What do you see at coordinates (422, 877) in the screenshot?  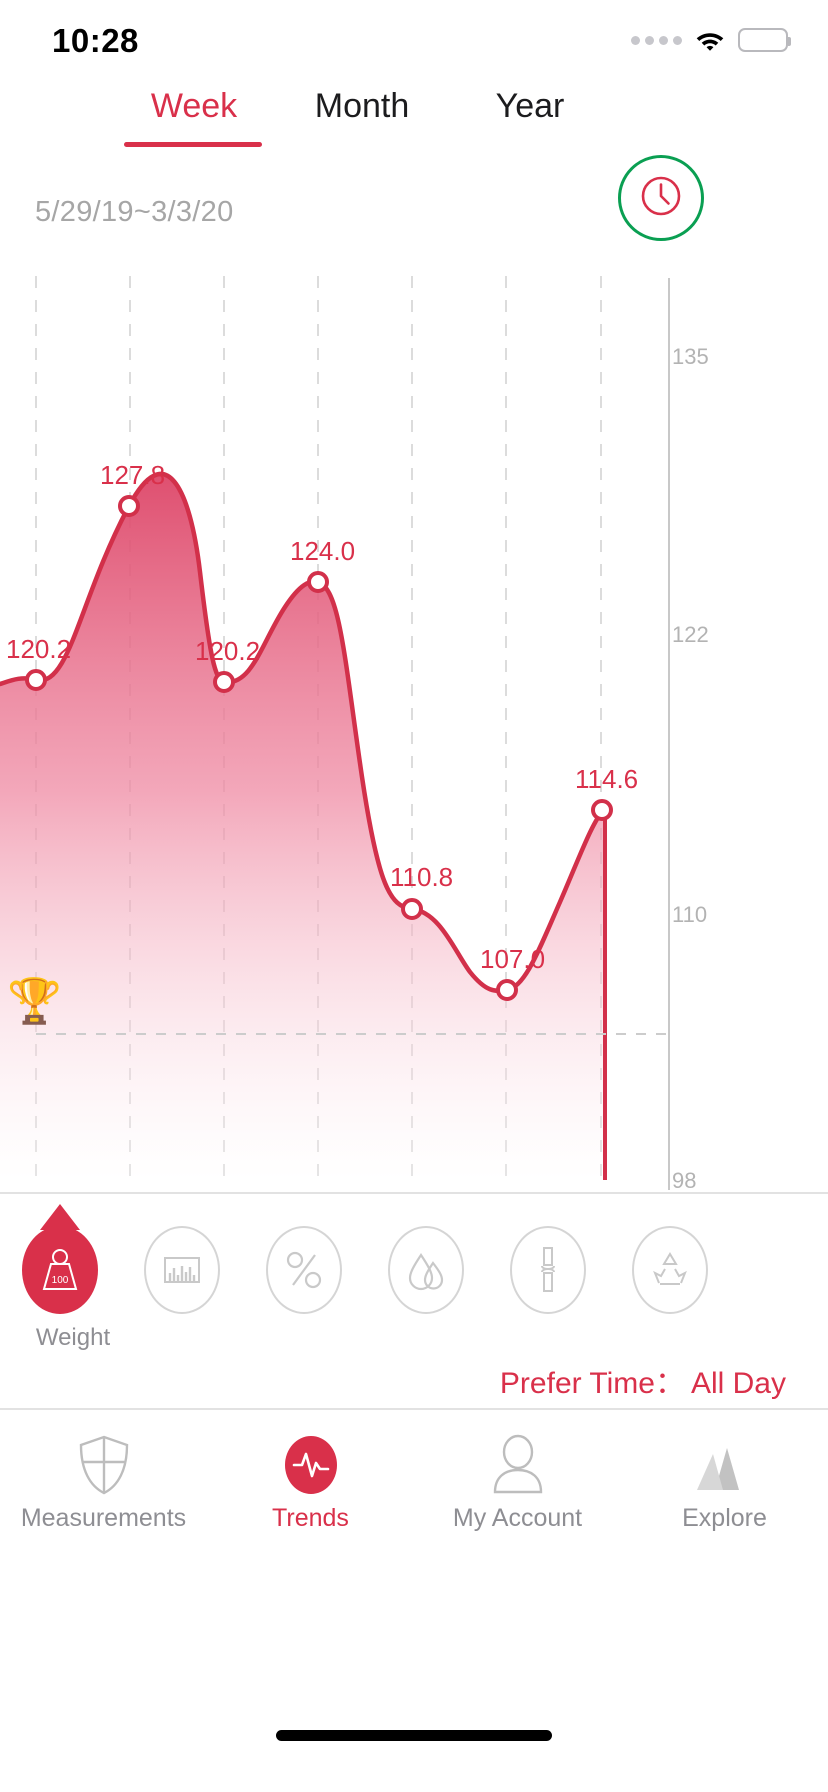 I see `point-label-4: 110.8` at bounding box center [422, 877].